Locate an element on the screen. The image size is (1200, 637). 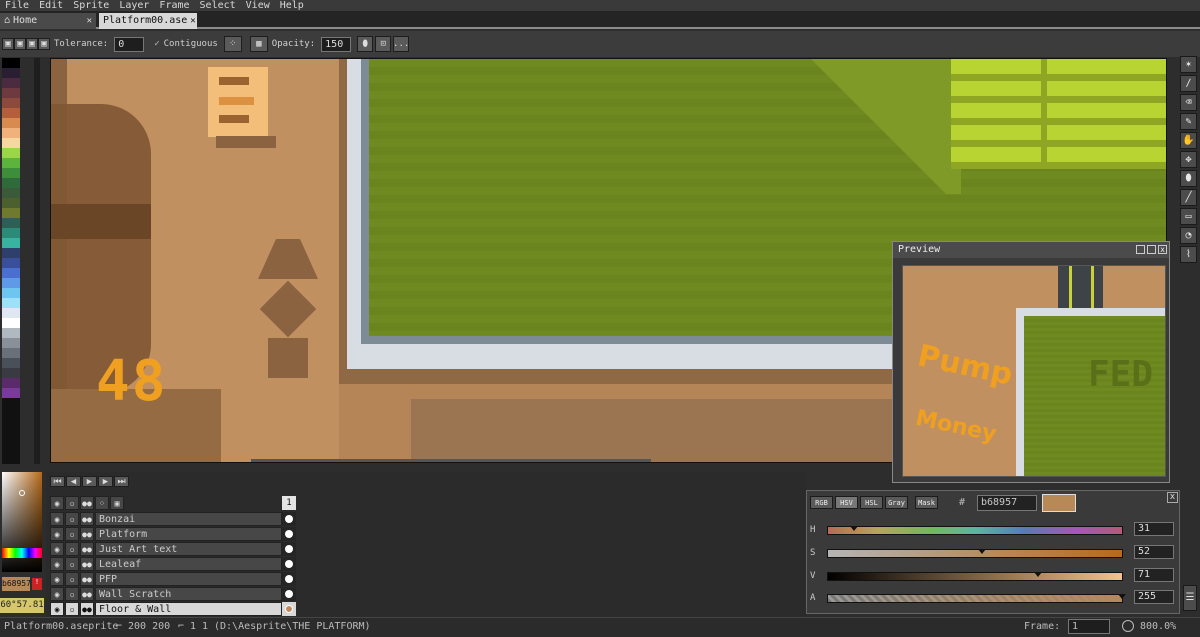
layer-name: Platform is located at coordinates (188, 534).